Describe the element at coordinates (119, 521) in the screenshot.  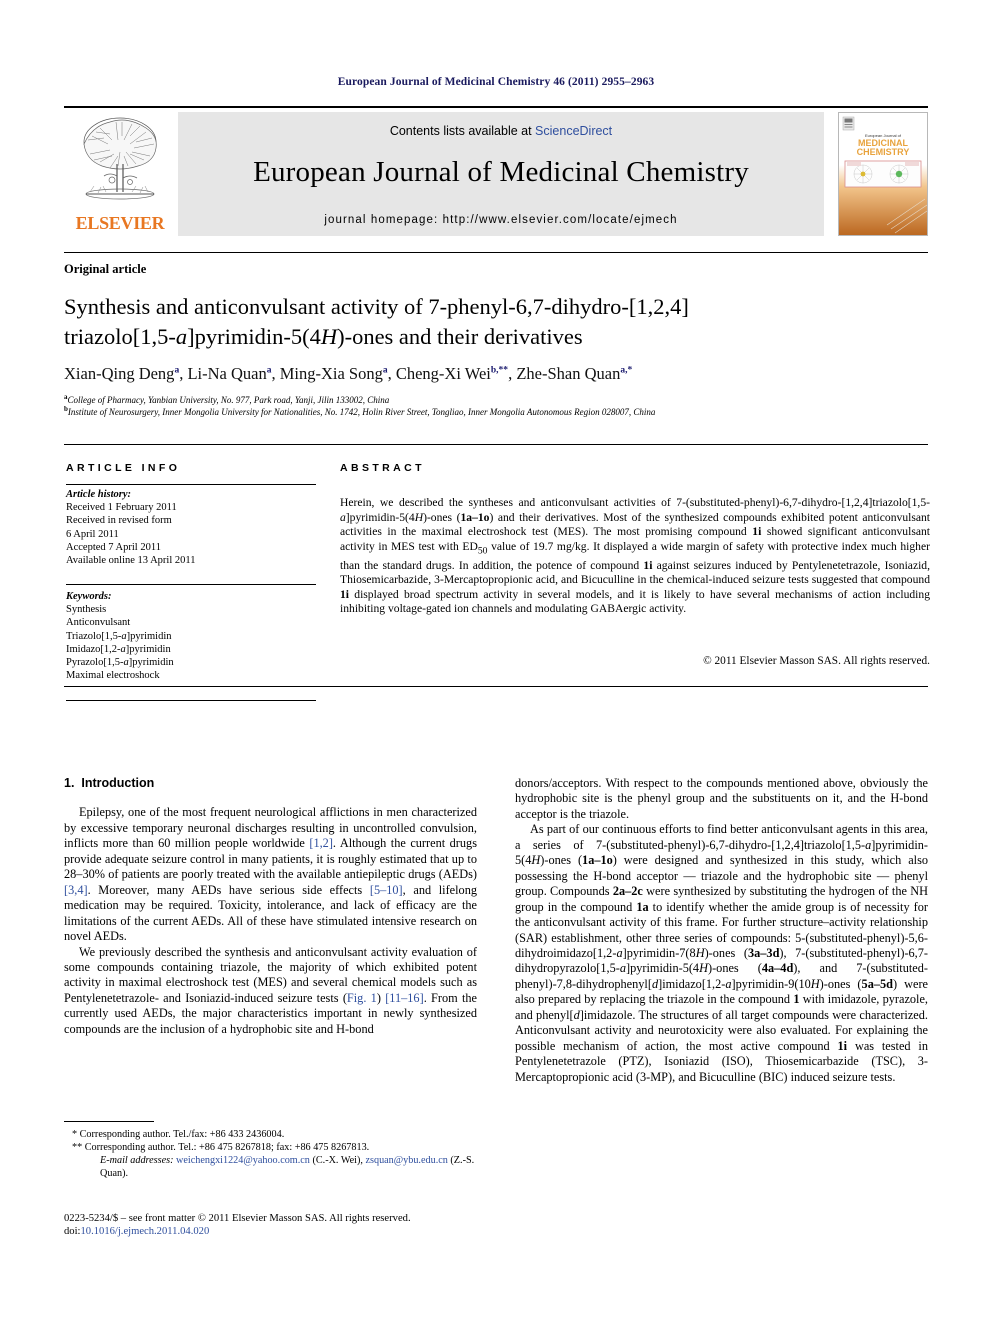
I see `history-item: Received in revised form` at that location.